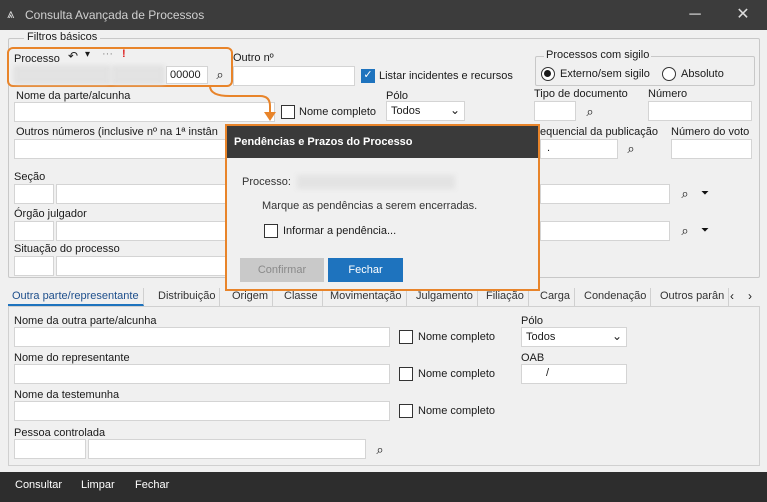 The width and height of the screenshot is (767, 502). Describe the element at coordinates (532, 321) in the screenshot. I see `lower-polo-label: Pólo` at that location.